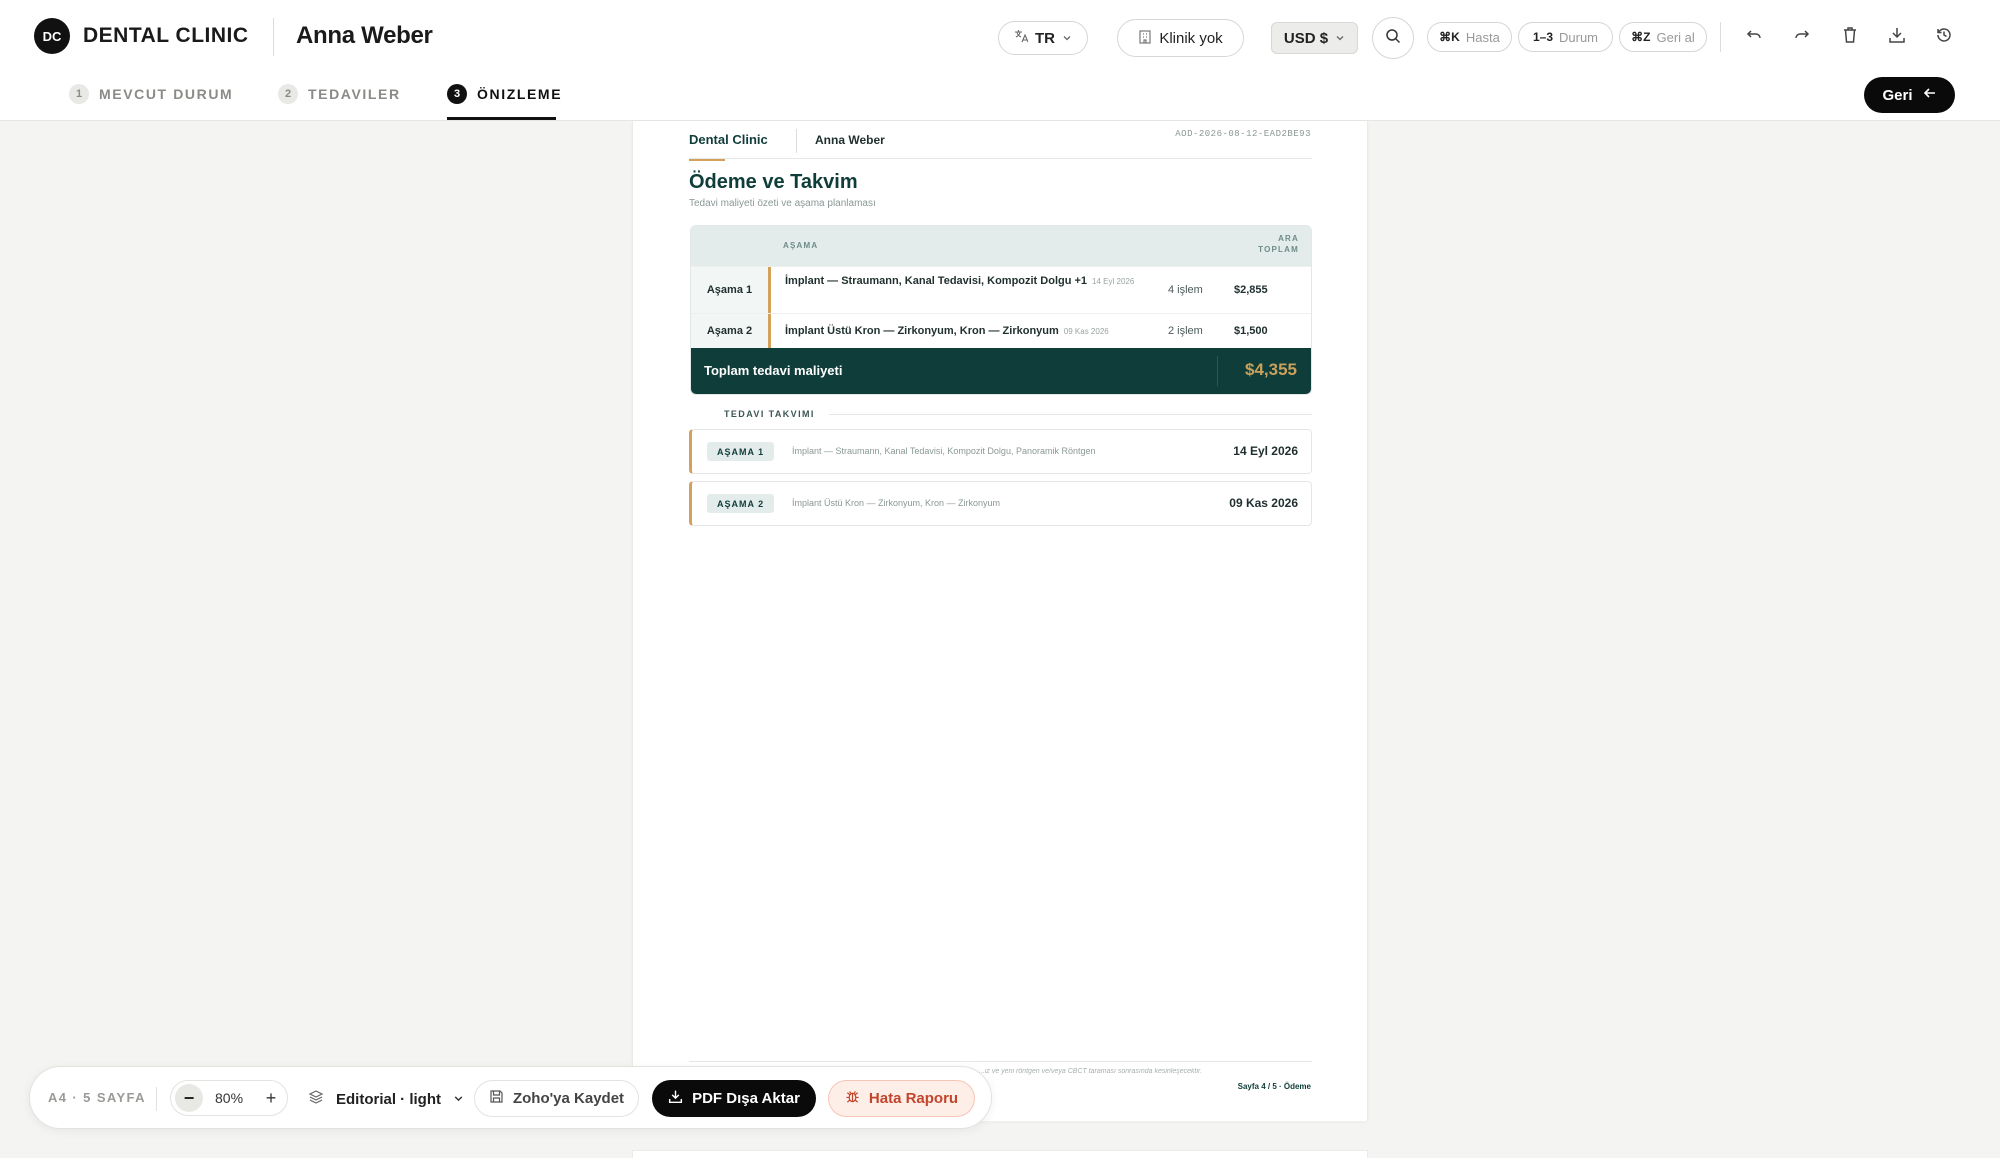 The image size is (2000, 1158). I want to click on save-zoho-label: Zoho'ya Kaydet, so click(568, 1098).